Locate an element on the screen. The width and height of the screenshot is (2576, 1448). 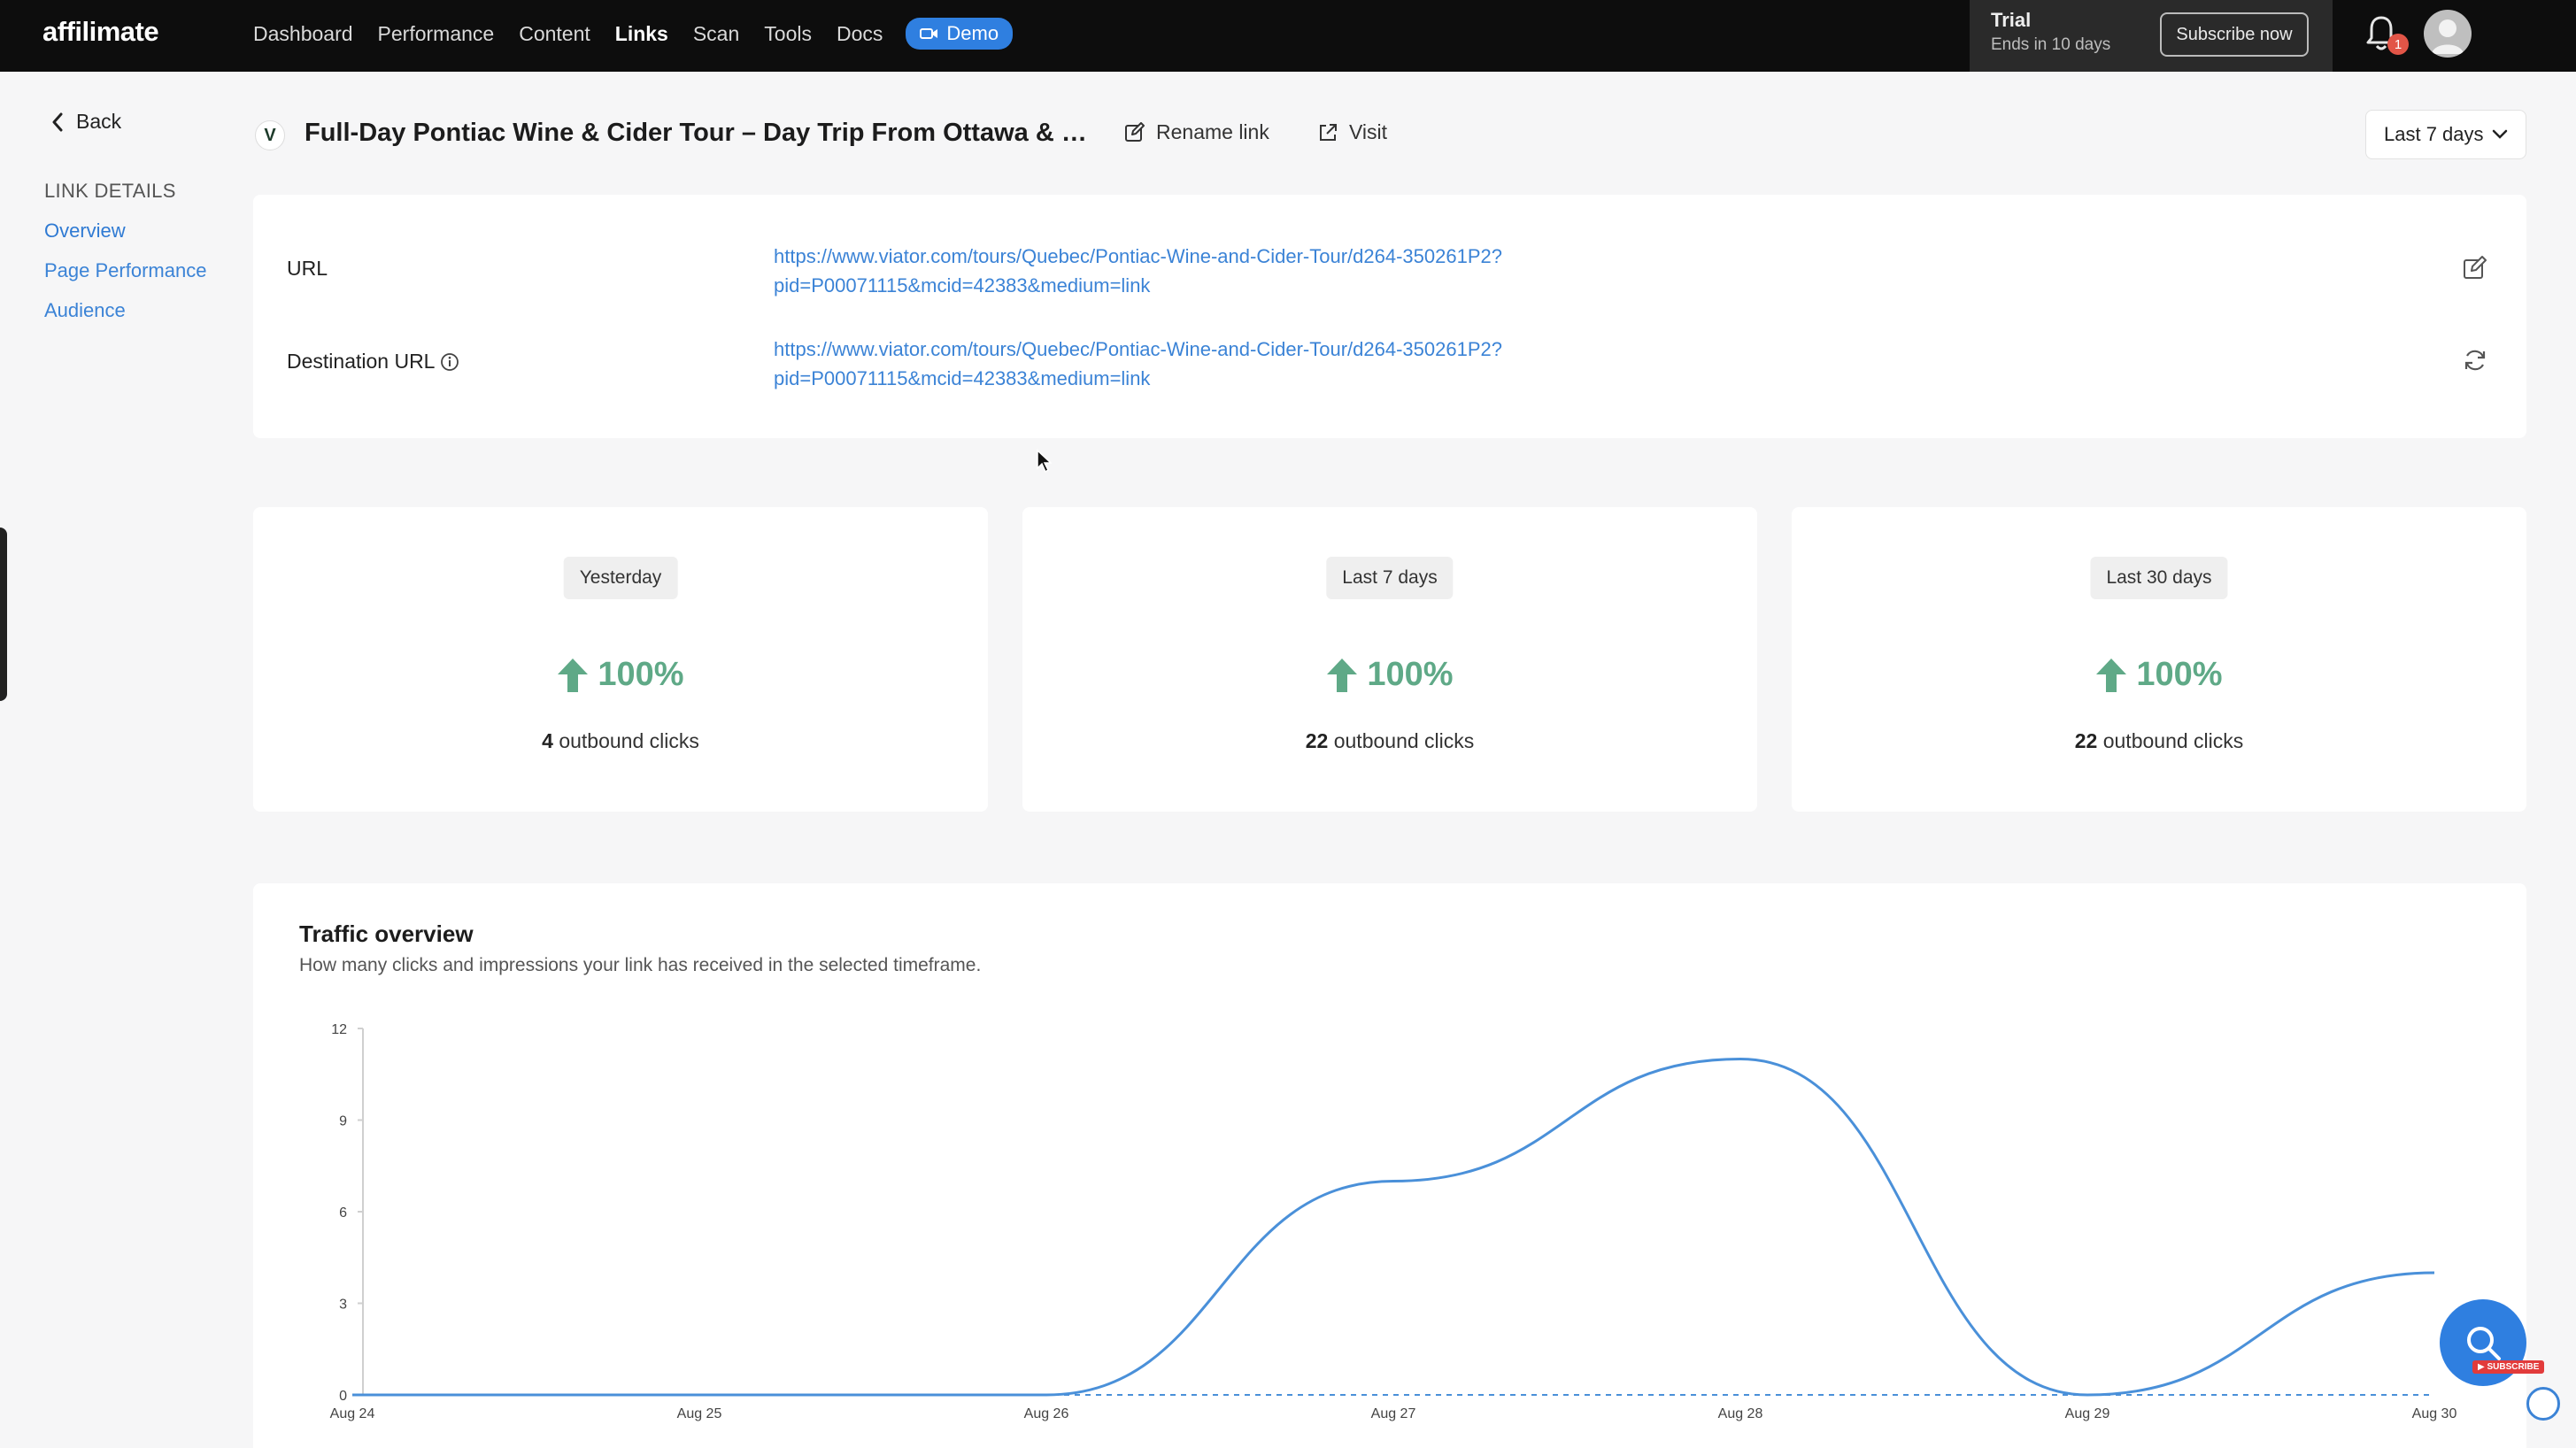
sidebar-item-page-performance: Page Performance is located at coordinates (125, 270).